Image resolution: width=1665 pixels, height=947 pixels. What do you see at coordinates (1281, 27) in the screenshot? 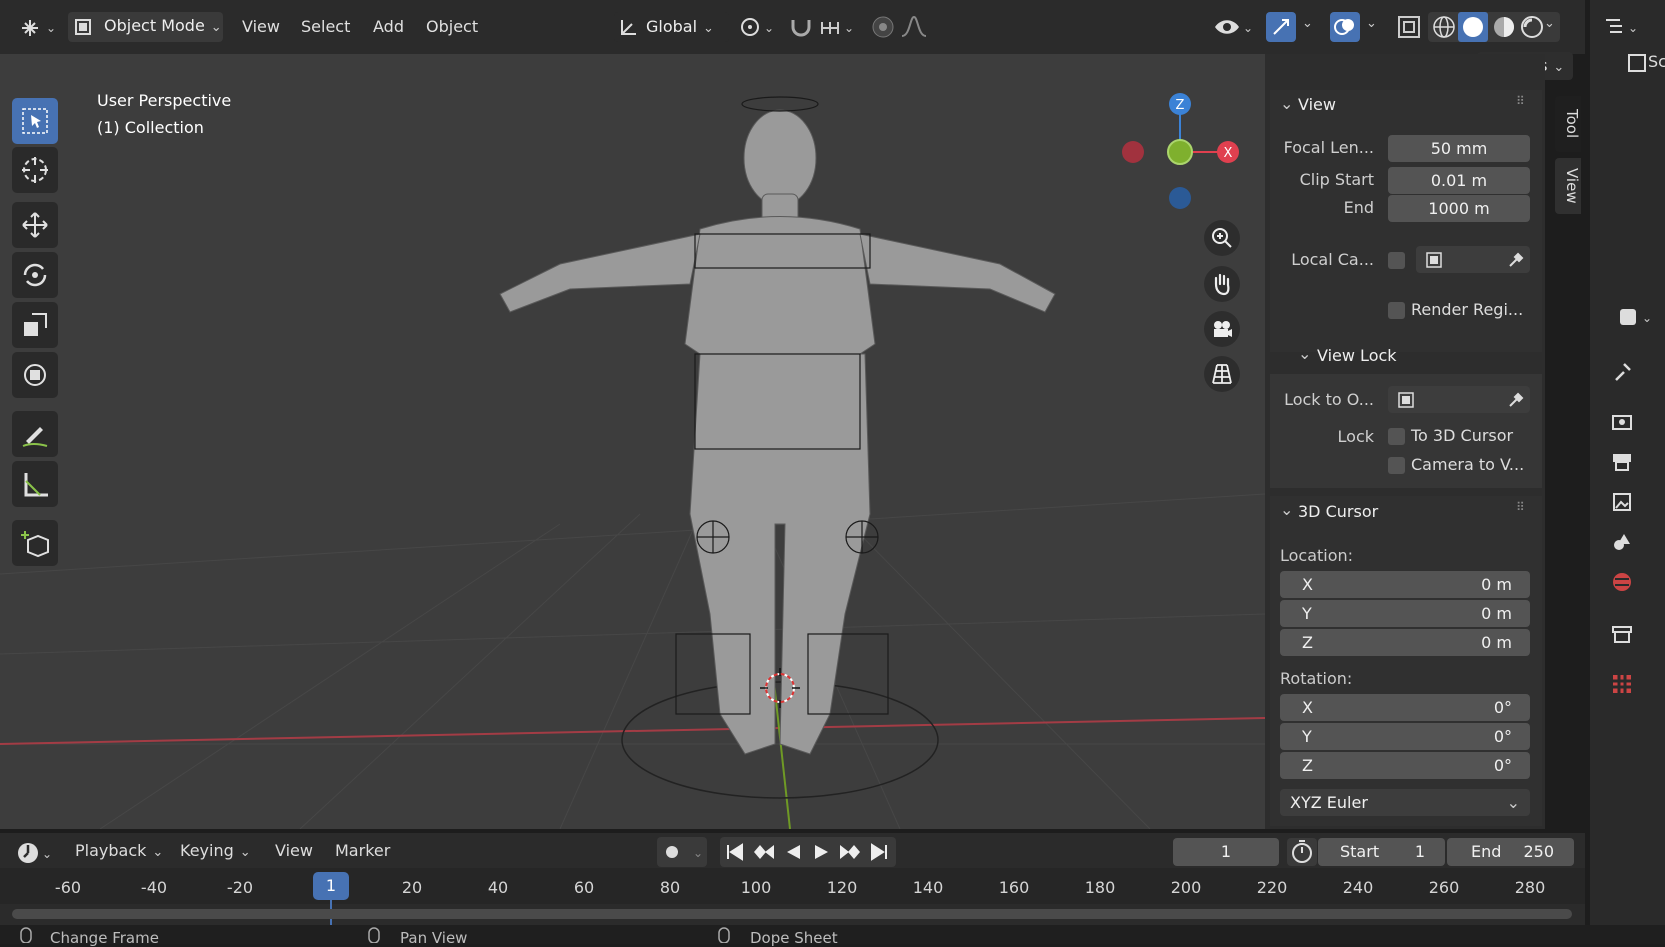
I see `gizmo-toggle` at bounding box center [1281, 27].